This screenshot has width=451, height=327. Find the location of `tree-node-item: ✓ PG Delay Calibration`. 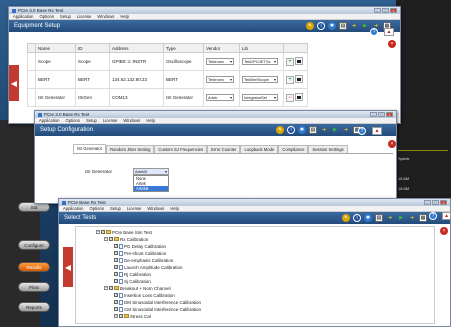

tree-node-item: ✓ PG Delay Calibration is located at coordinates (140, 246).